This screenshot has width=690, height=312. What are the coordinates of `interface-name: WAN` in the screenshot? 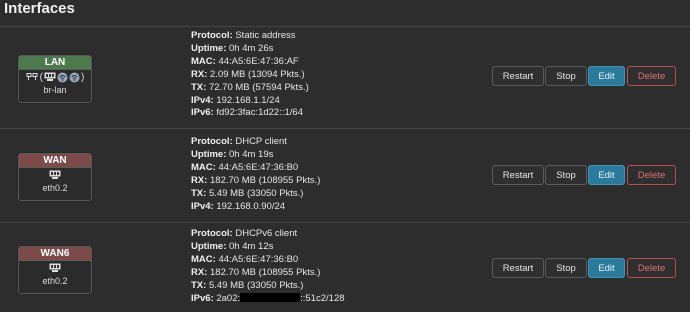 It's located at (55, 161).